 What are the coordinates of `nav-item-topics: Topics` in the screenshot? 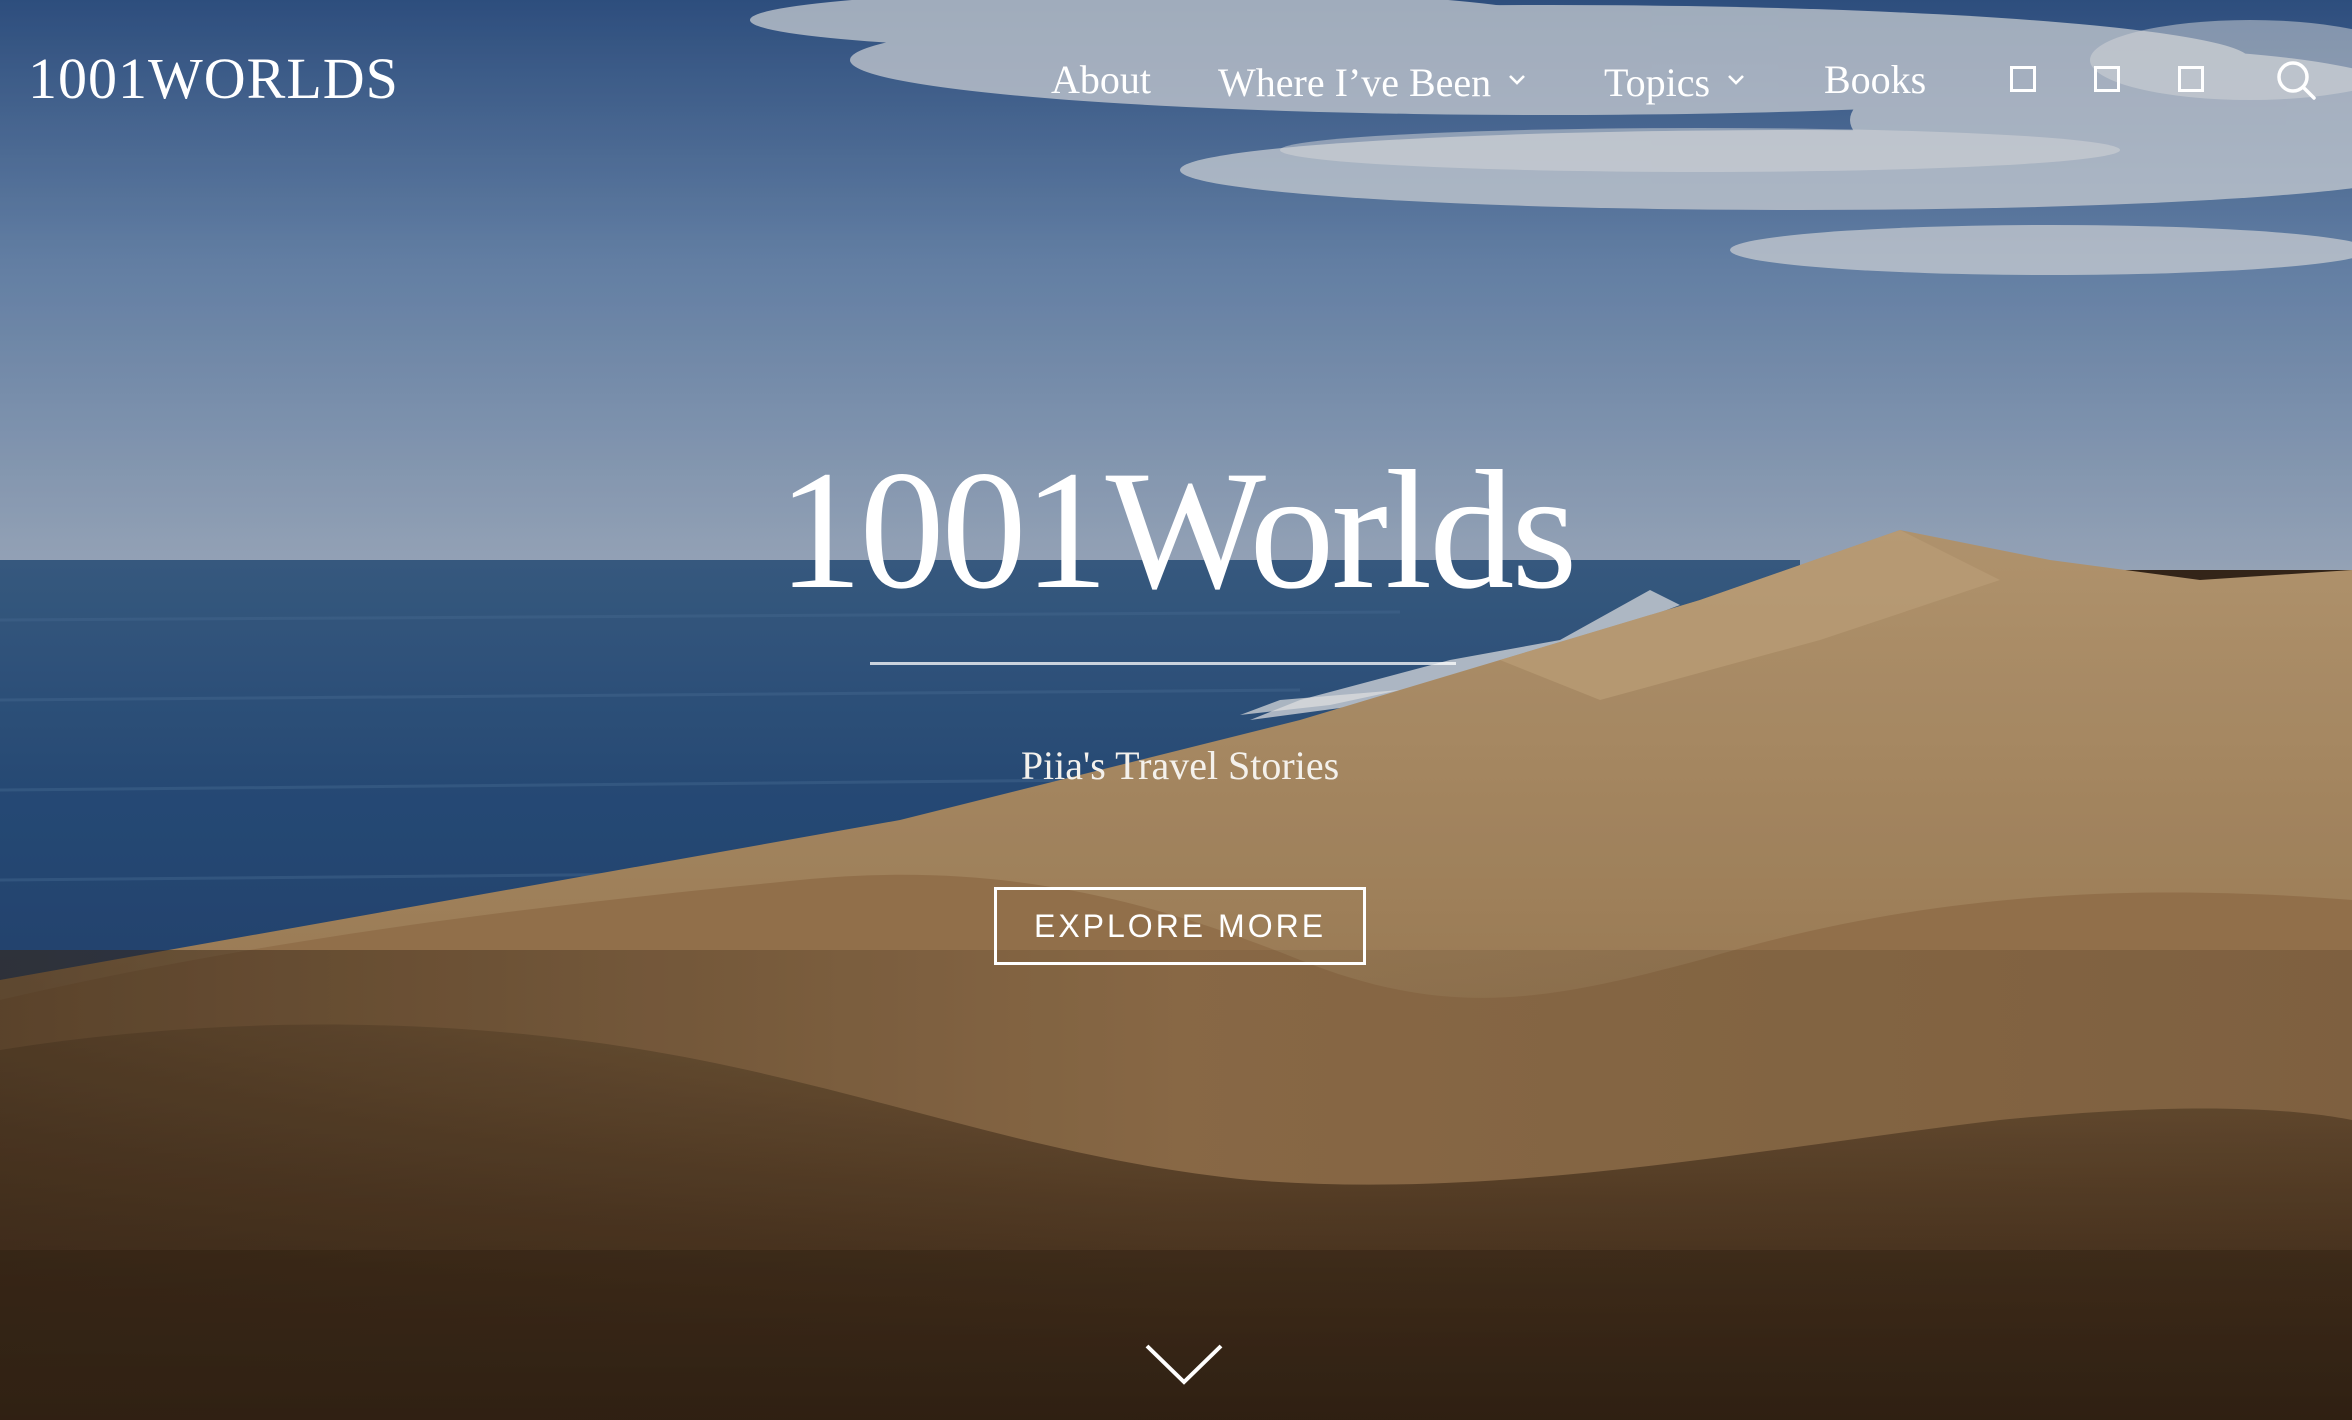 It's located at (1675, 83).